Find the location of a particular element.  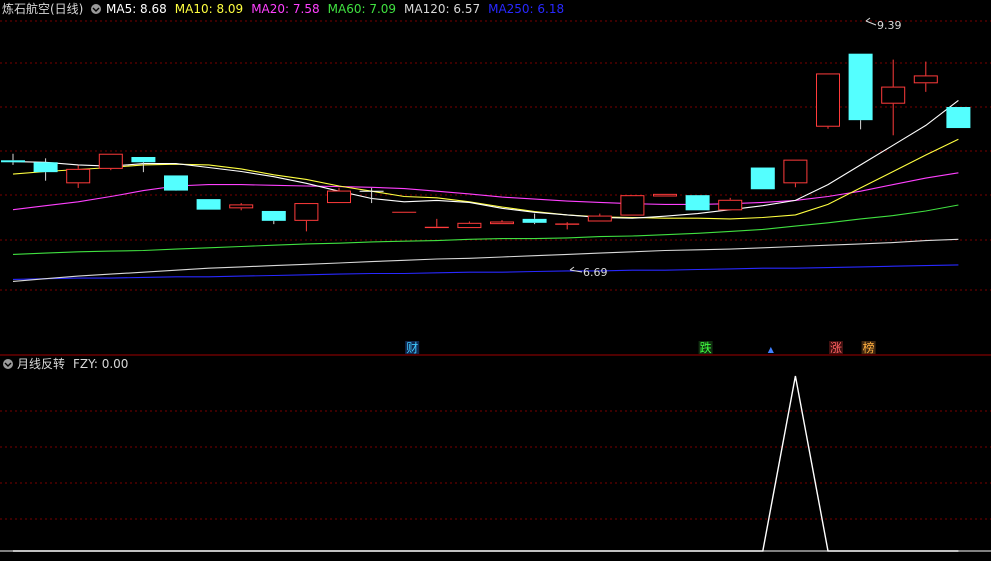

ma10-value-label: MA10: 8.09 is located at coordinates (209, 9).